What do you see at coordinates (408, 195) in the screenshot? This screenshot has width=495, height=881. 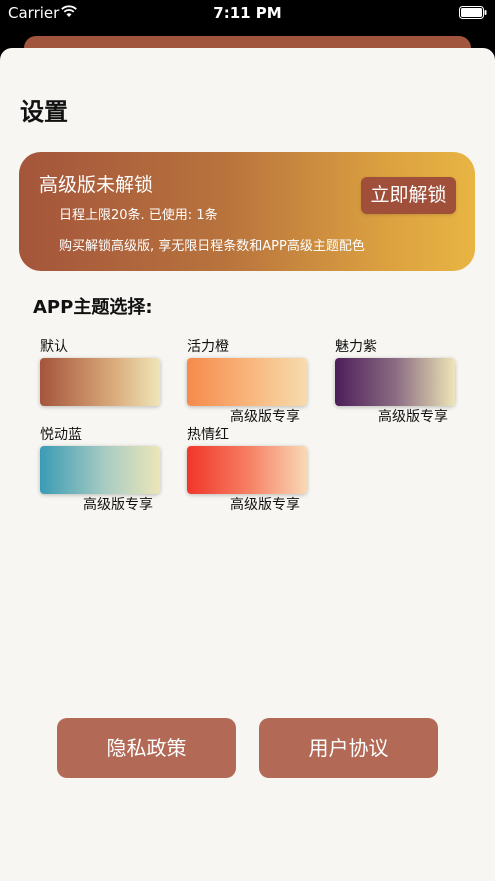 I see `unlock-button: 立即解锁` at bounding box center [408, 195].